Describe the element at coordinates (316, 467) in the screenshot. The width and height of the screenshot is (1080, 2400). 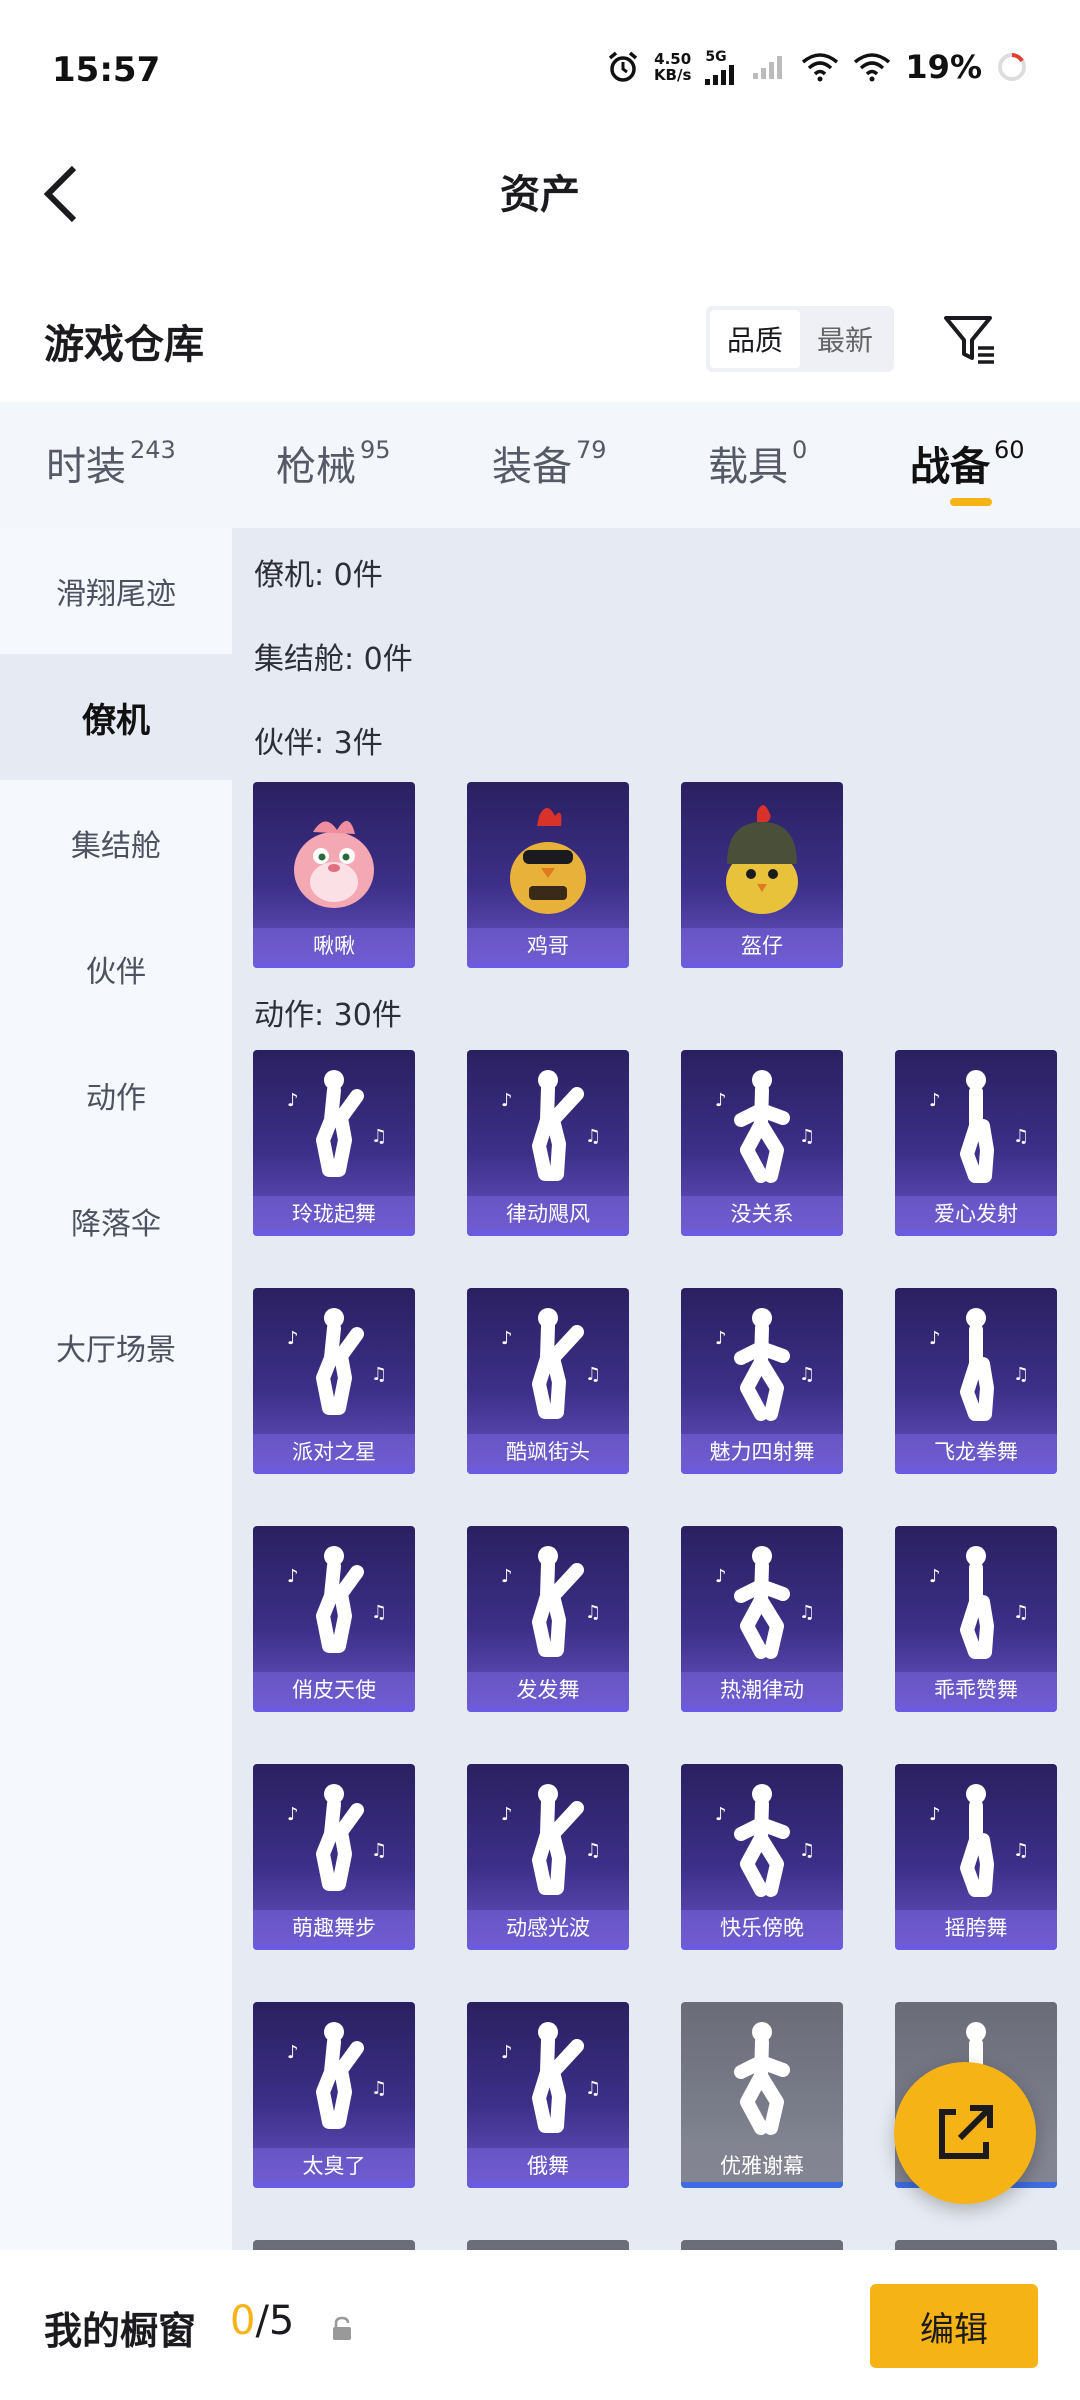
I see `tab-guns-label: 枪械` at that location.